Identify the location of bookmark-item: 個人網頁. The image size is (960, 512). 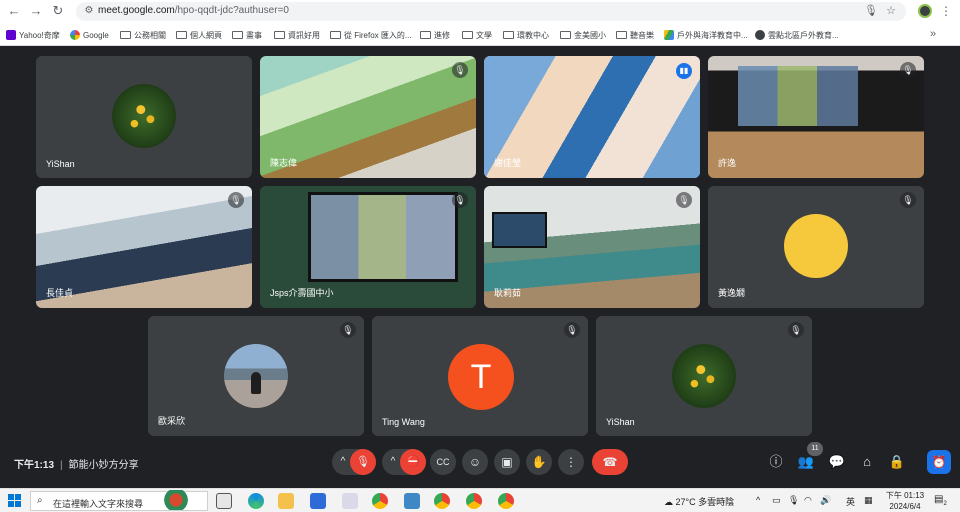
(199, 35).